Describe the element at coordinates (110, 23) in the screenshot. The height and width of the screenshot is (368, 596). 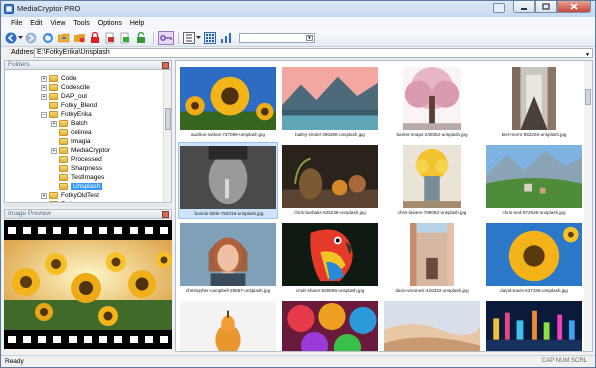
I see `menu-options: Options` at that location.